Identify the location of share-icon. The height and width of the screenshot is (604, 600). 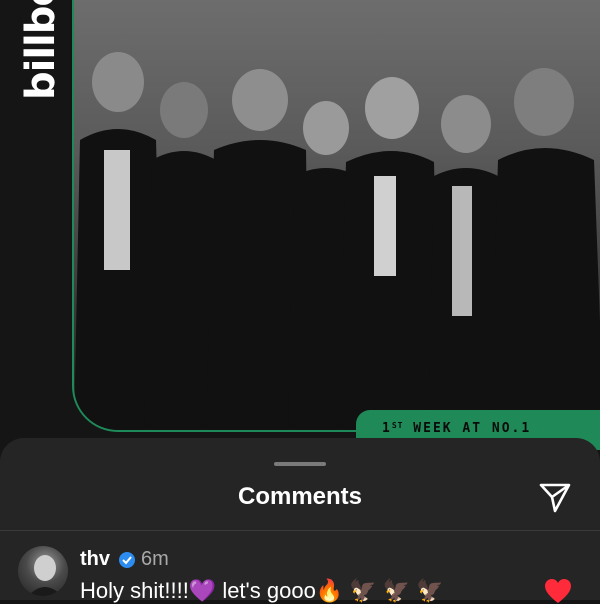
(555, 498).